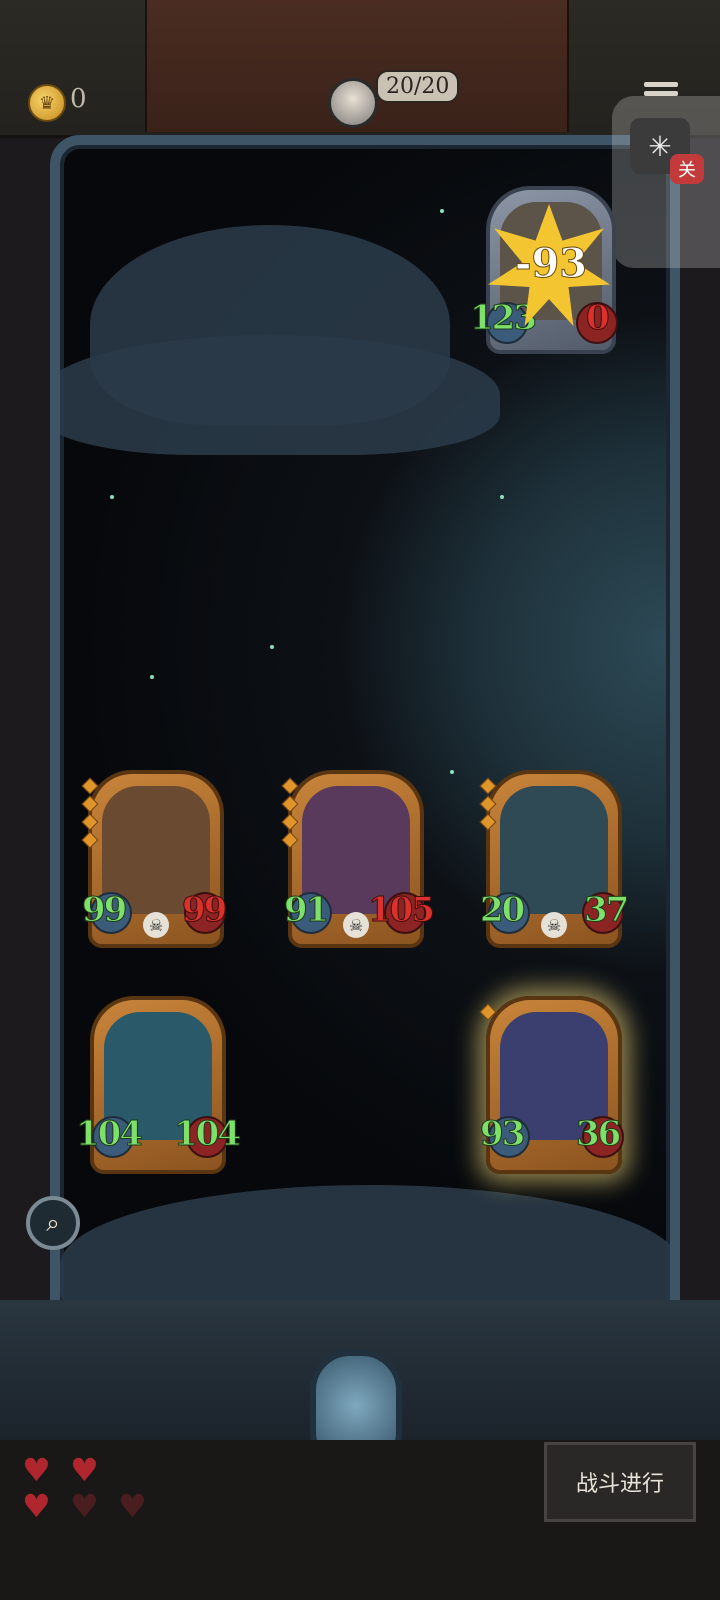 The width and height of the screenshot is (720, 1600). Describe the element at coordinates (47, 103) in the screenshot. I see `coin-icon: ♛` at that location.